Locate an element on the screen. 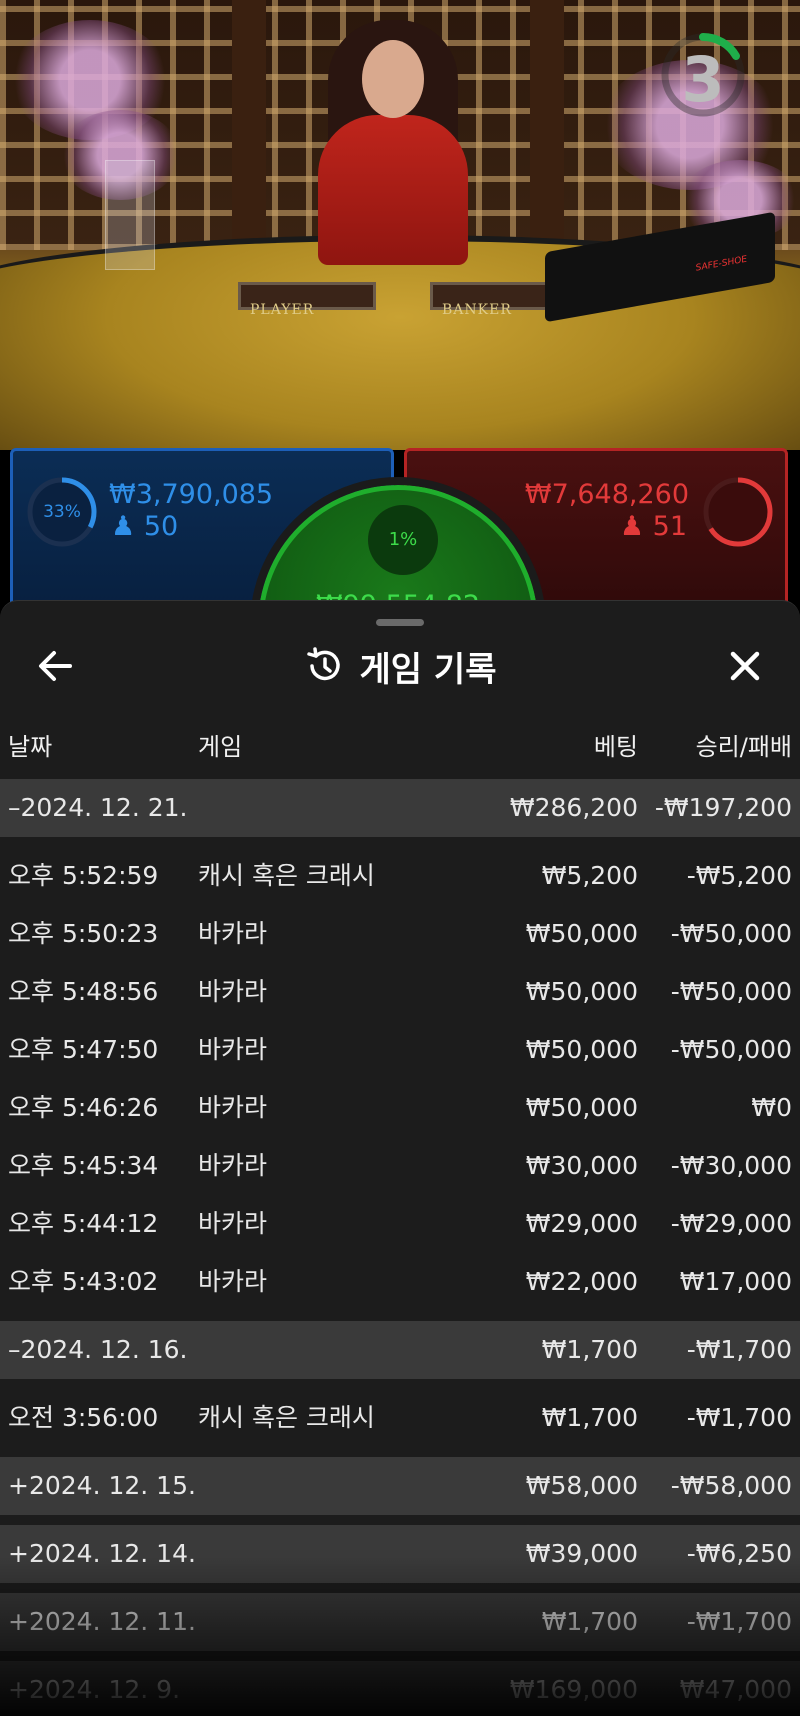  shoe-brand: SAFE-SHOE is located at coordinates (721, 264).